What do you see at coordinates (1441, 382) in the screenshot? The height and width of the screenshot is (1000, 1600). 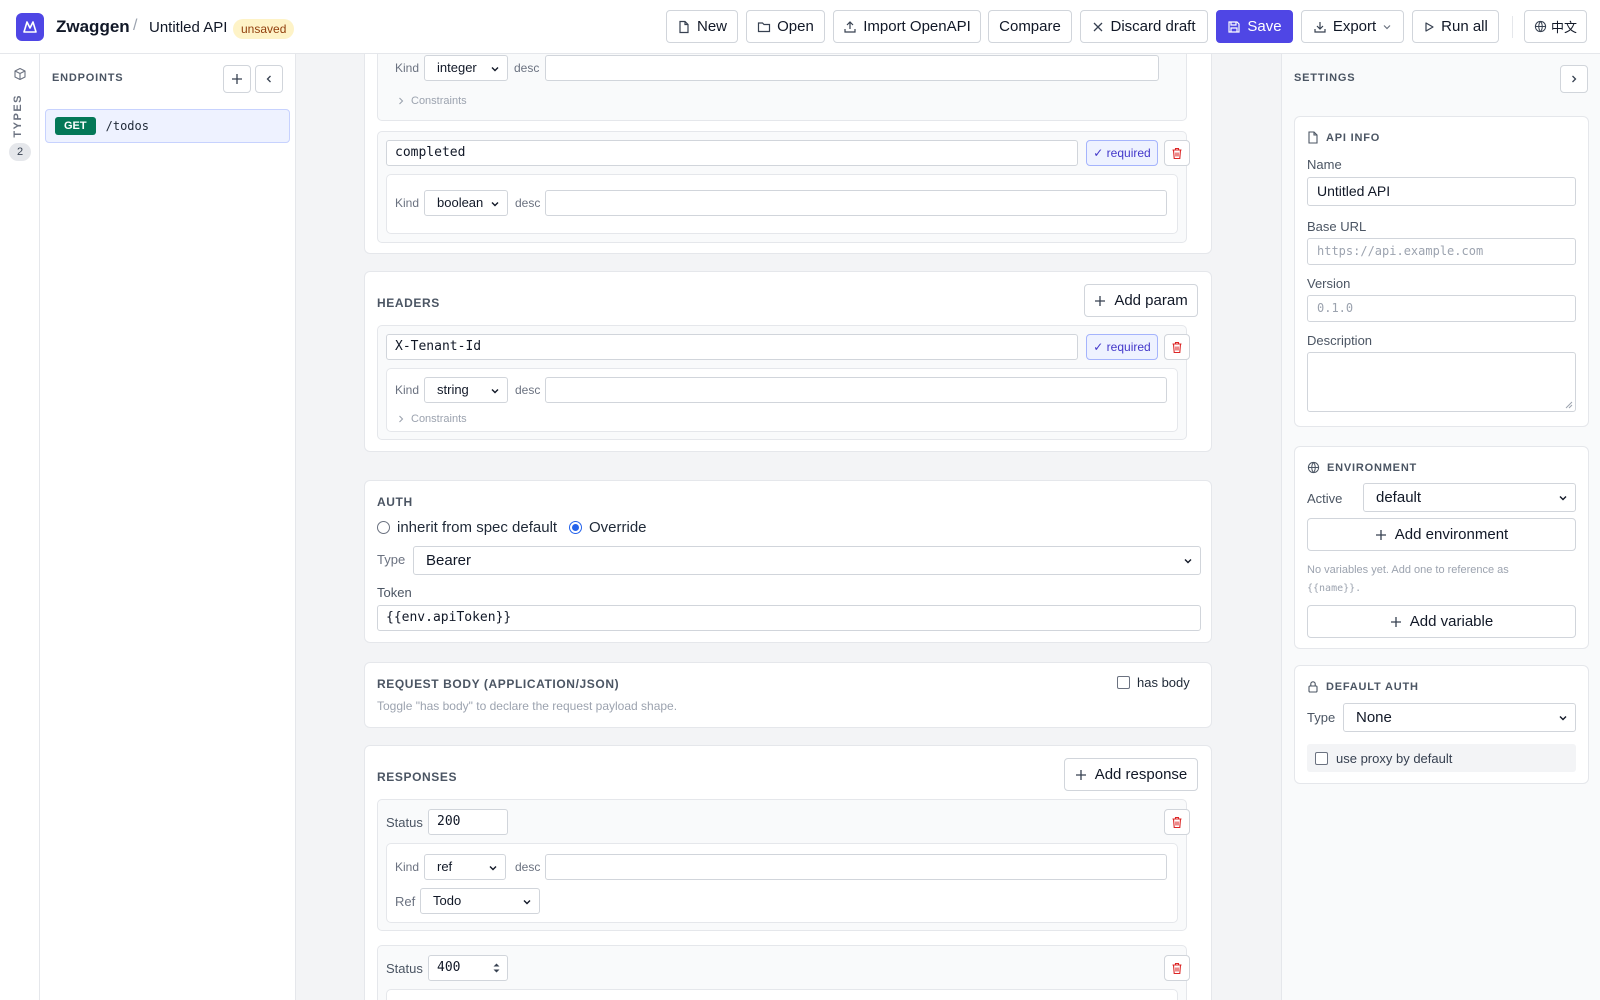 I see `description-textarea` at bounding box center [1441, 382].